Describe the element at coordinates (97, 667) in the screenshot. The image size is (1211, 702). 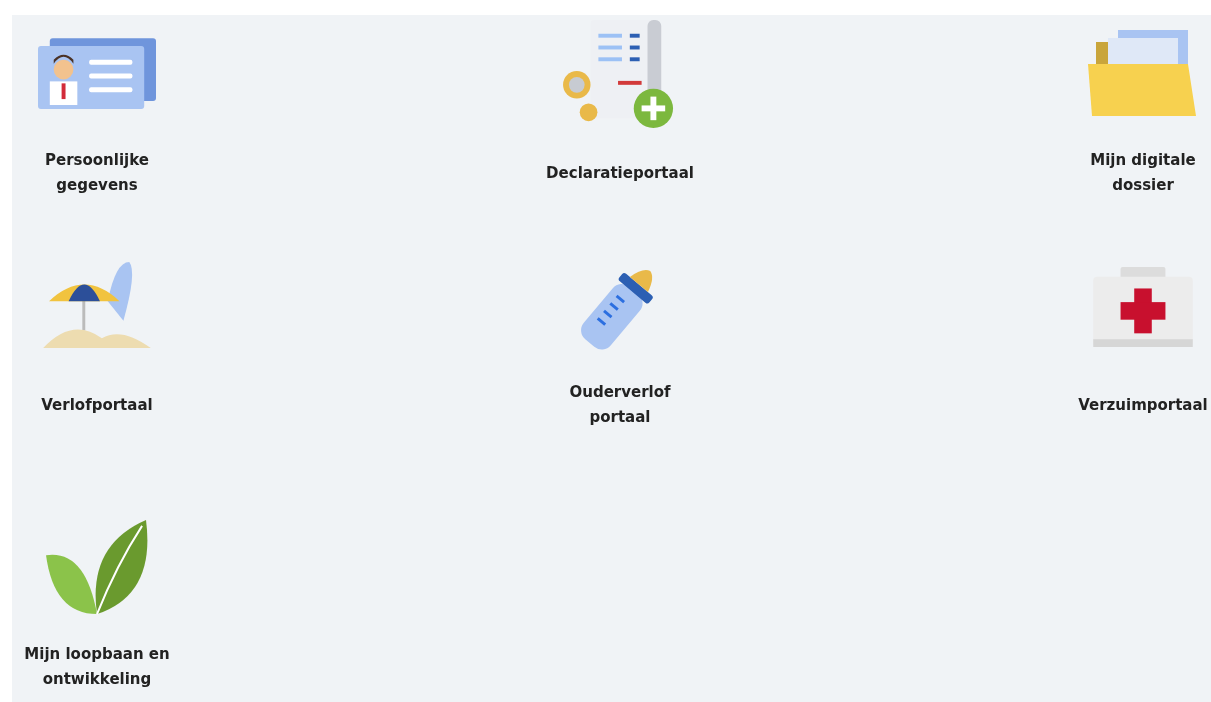
I see `tile-link: Mijn loopbaan en ontwikkeling` at that location.